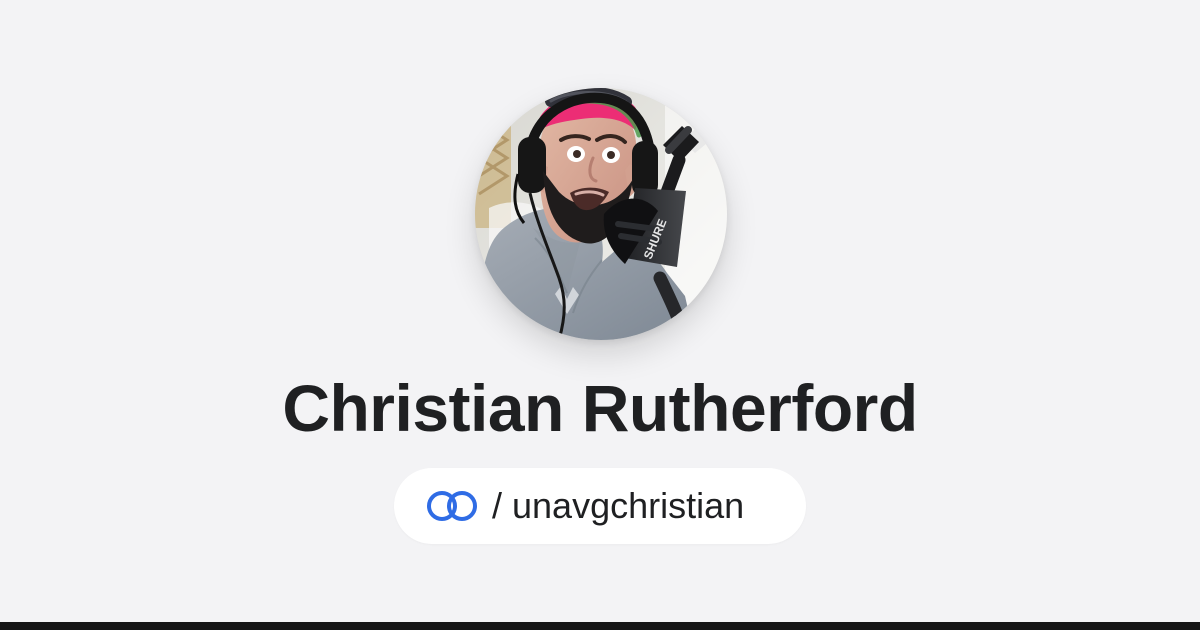 The width and height of the screenshot is (1200, 630). Describe the element at coordinates (628, 505) in the screenshot. I see `handle-name: unavgchristian` at that location.